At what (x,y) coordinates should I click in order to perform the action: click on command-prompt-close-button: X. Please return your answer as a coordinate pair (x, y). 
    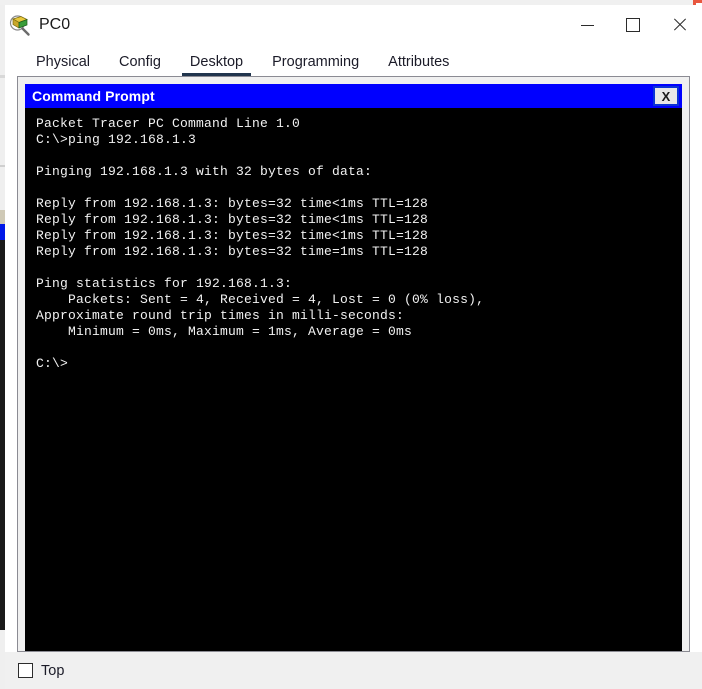
    Looking at the image, I should click on (666, 96).